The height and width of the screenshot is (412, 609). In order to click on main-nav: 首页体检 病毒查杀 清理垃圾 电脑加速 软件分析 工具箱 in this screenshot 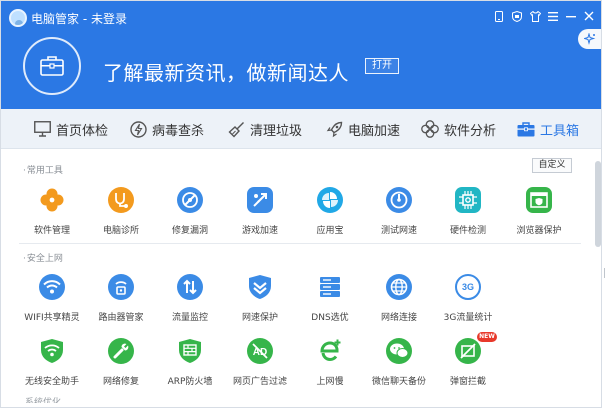, I will do `click(301, 129)`.